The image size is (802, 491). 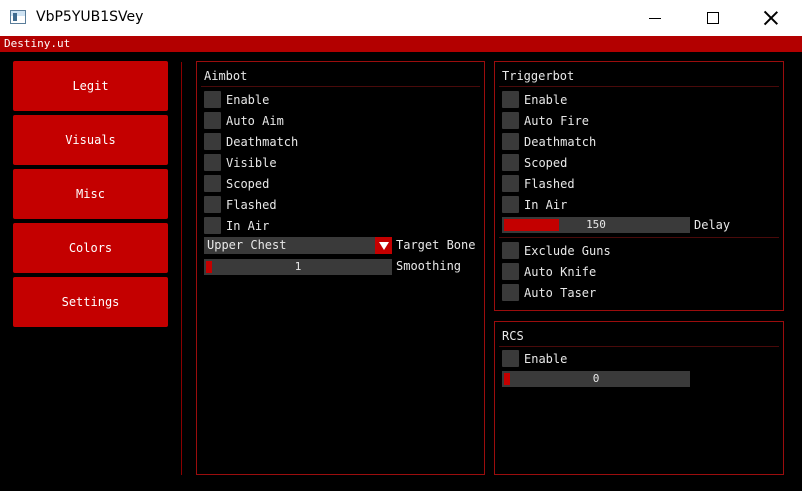 What do you see at coordinates (226, 76) in the screenshot?
I see `aimbot-title: Aimbot` at bounding box center [226, 76].